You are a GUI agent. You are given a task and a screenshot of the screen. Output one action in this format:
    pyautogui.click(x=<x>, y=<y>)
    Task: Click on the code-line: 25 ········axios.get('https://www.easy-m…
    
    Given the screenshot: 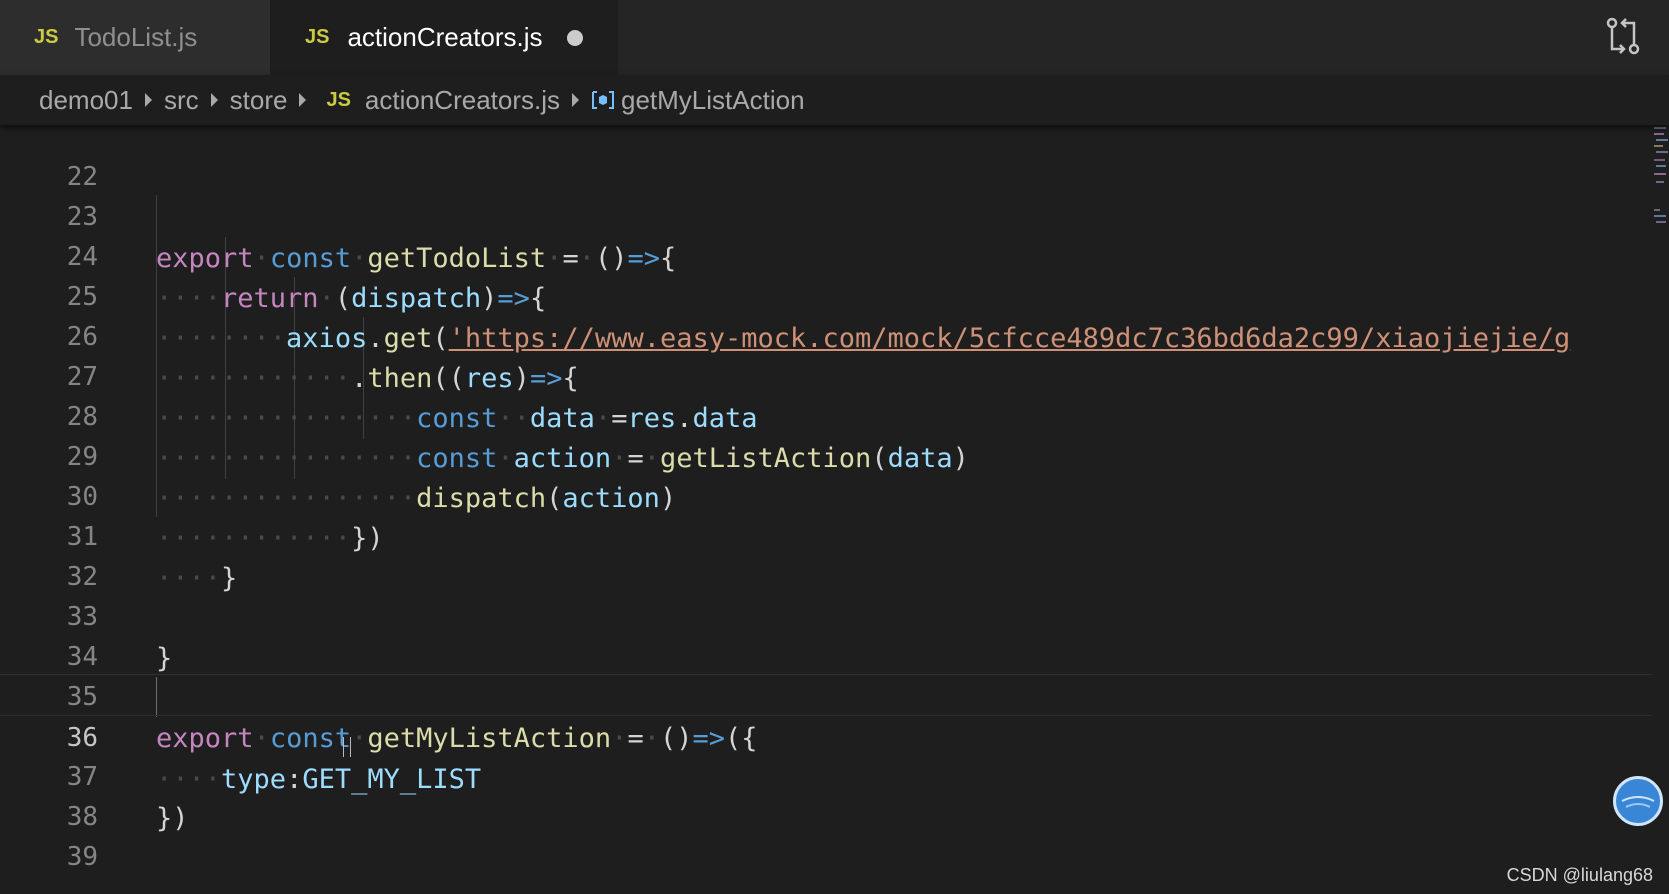 What is the action you would take?
    pyautogui.click(x=826, y=294)
    